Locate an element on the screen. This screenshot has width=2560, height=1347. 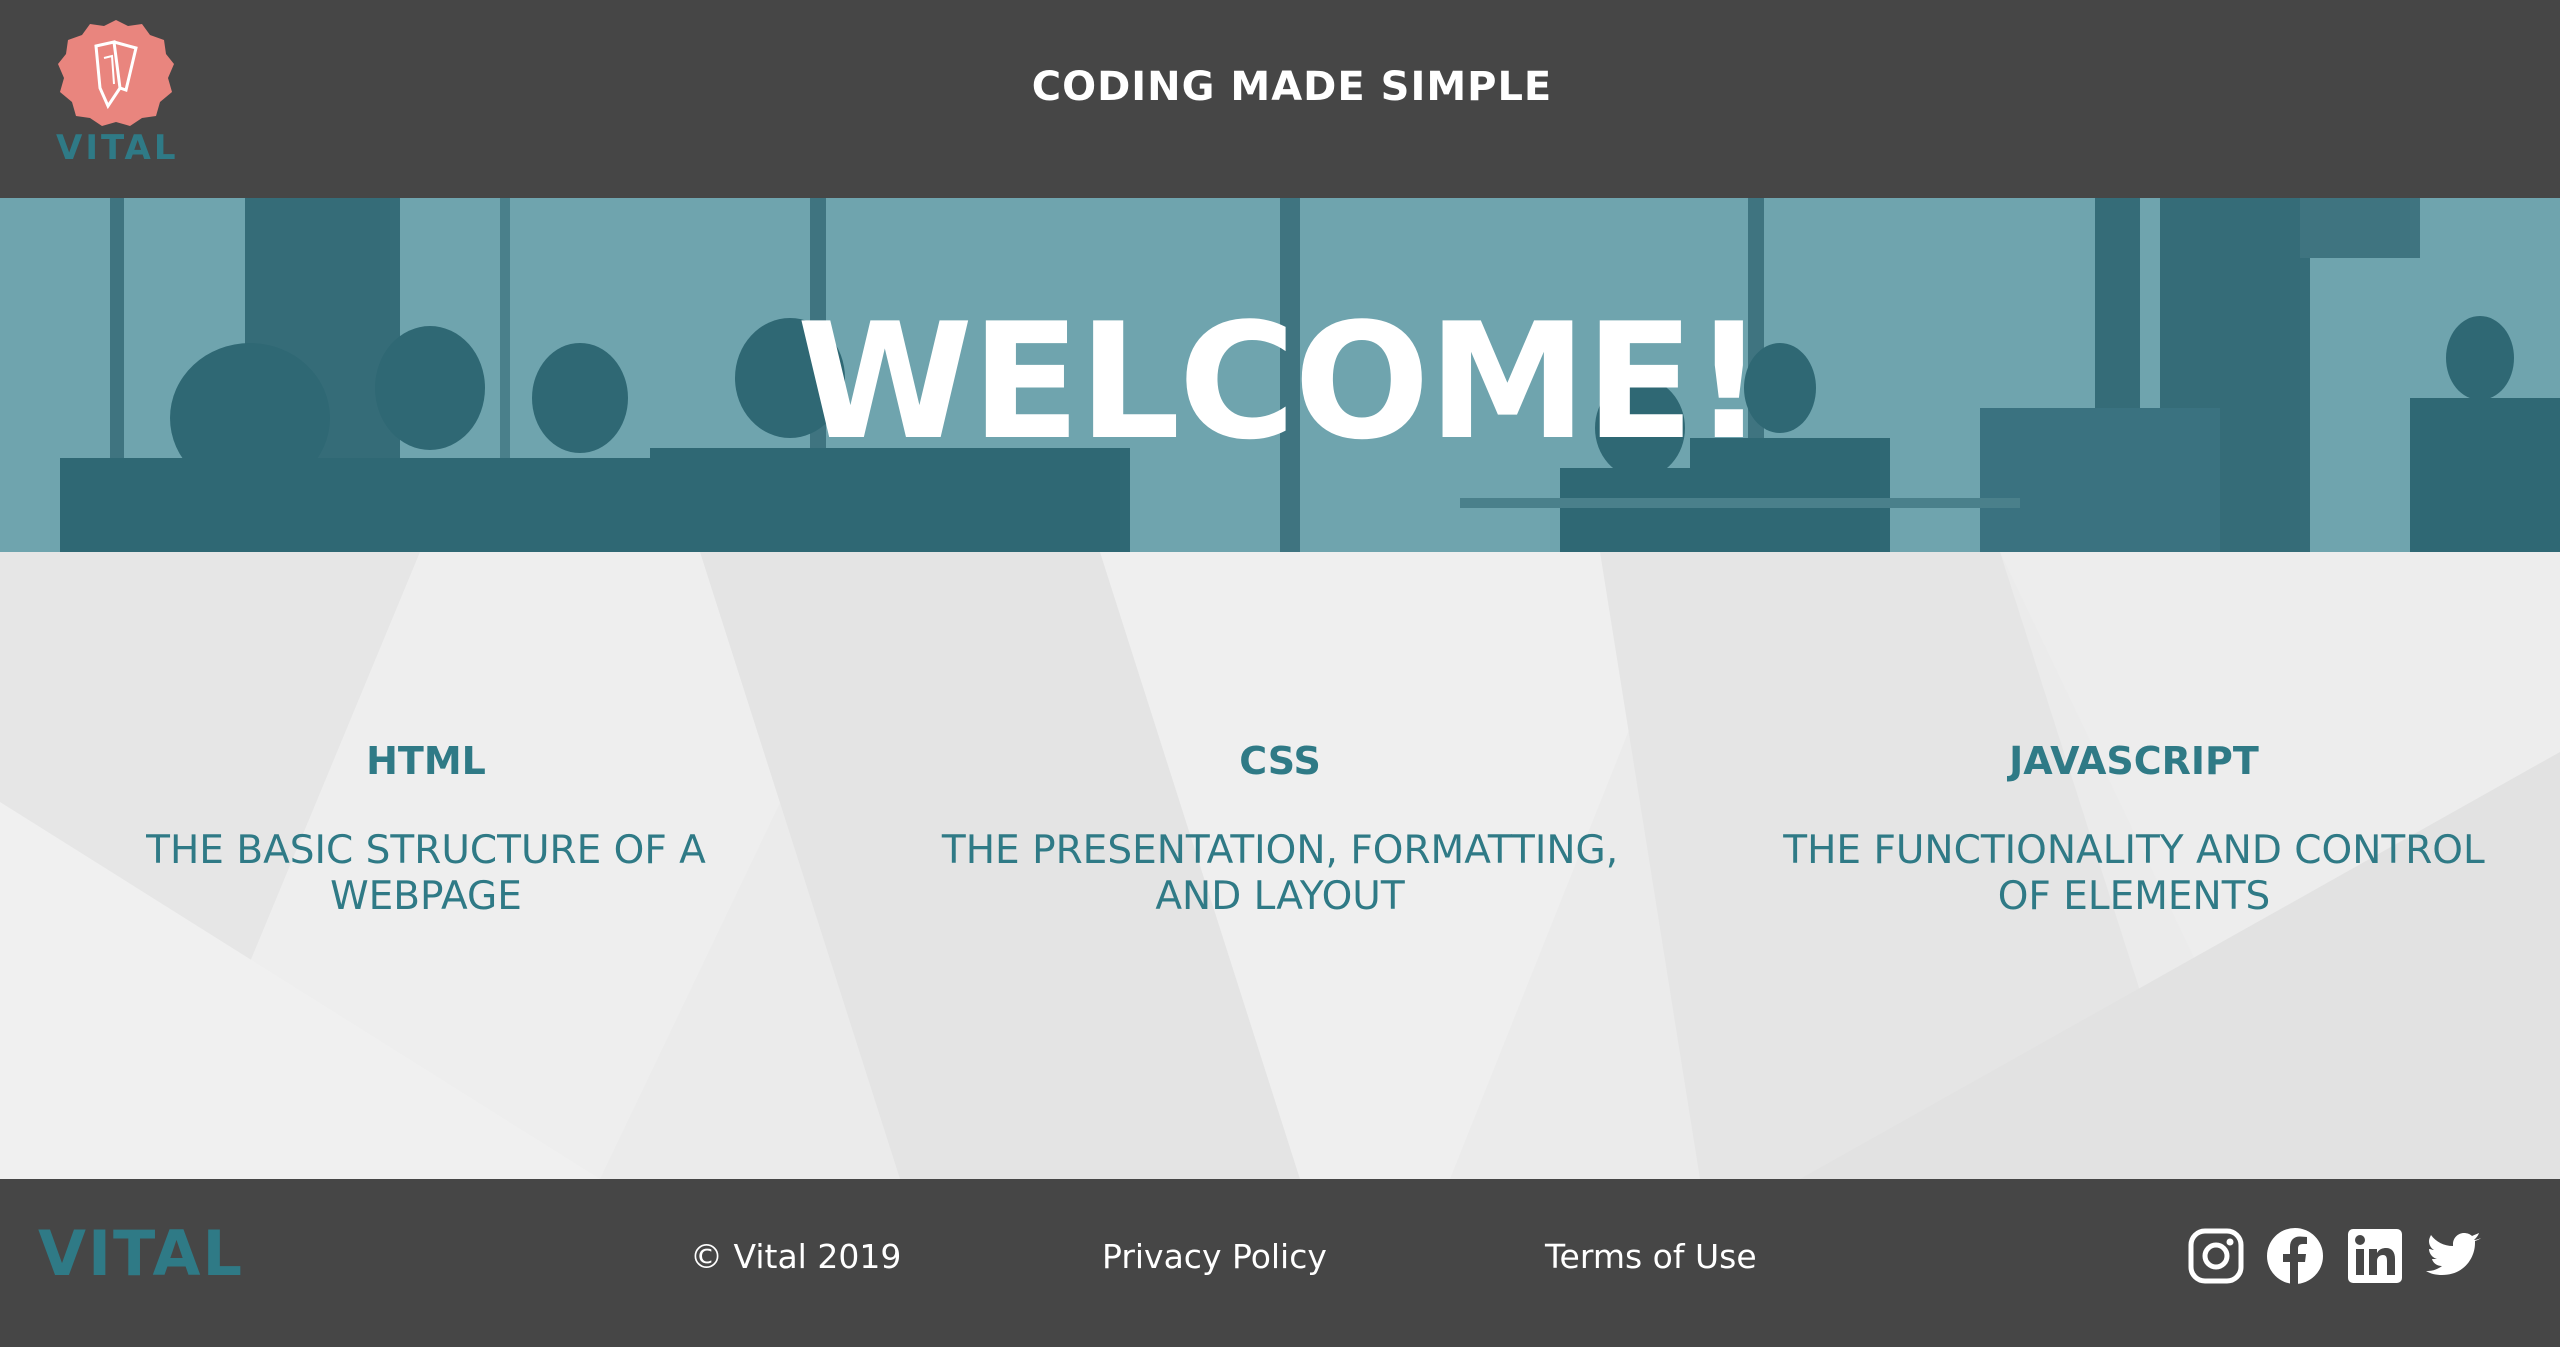
instagram-icon is located at coordinates (2216, 1256).